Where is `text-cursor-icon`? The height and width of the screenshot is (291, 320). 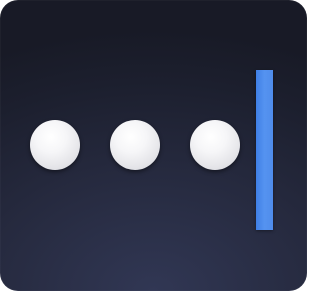
text-cursor-icon is located at coordinates (264, 150).